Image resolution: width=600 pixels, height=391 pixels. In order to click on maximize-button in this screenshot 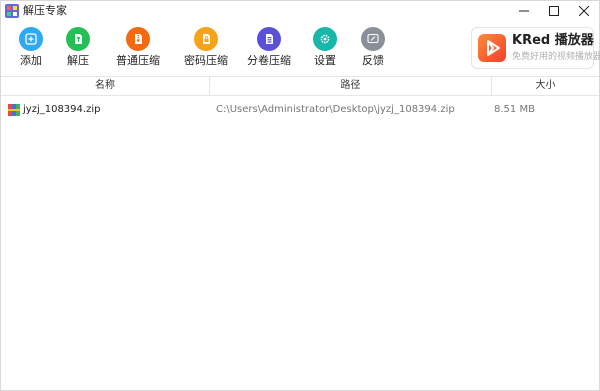, I will do `click(554, 11)`.